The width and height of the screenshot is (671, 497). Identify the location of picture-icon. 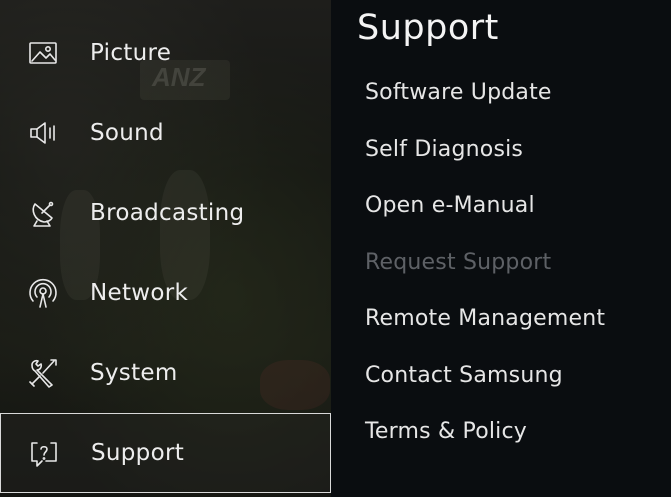
(43, 53).